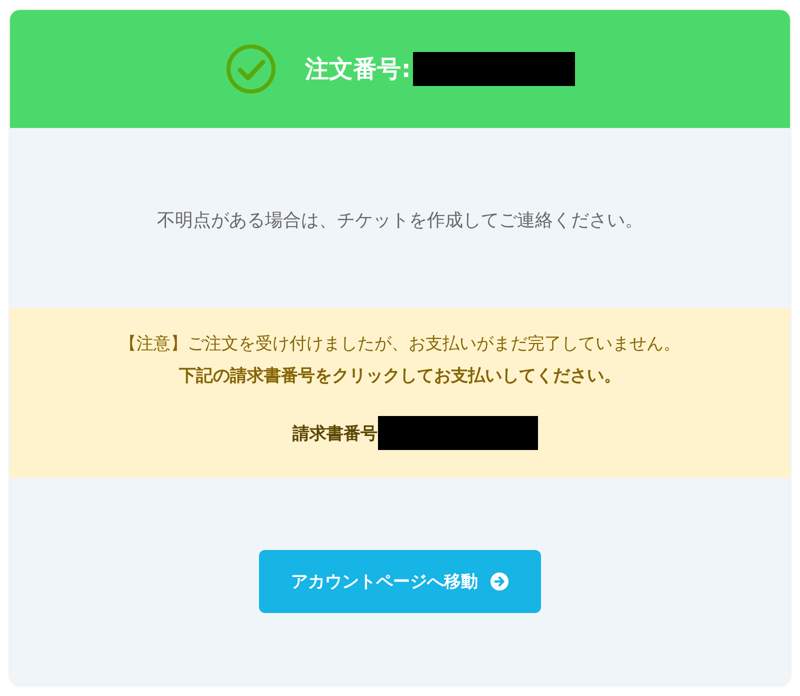  I want to click on invoice-number-label: 請求書番号, so click(335, 433).